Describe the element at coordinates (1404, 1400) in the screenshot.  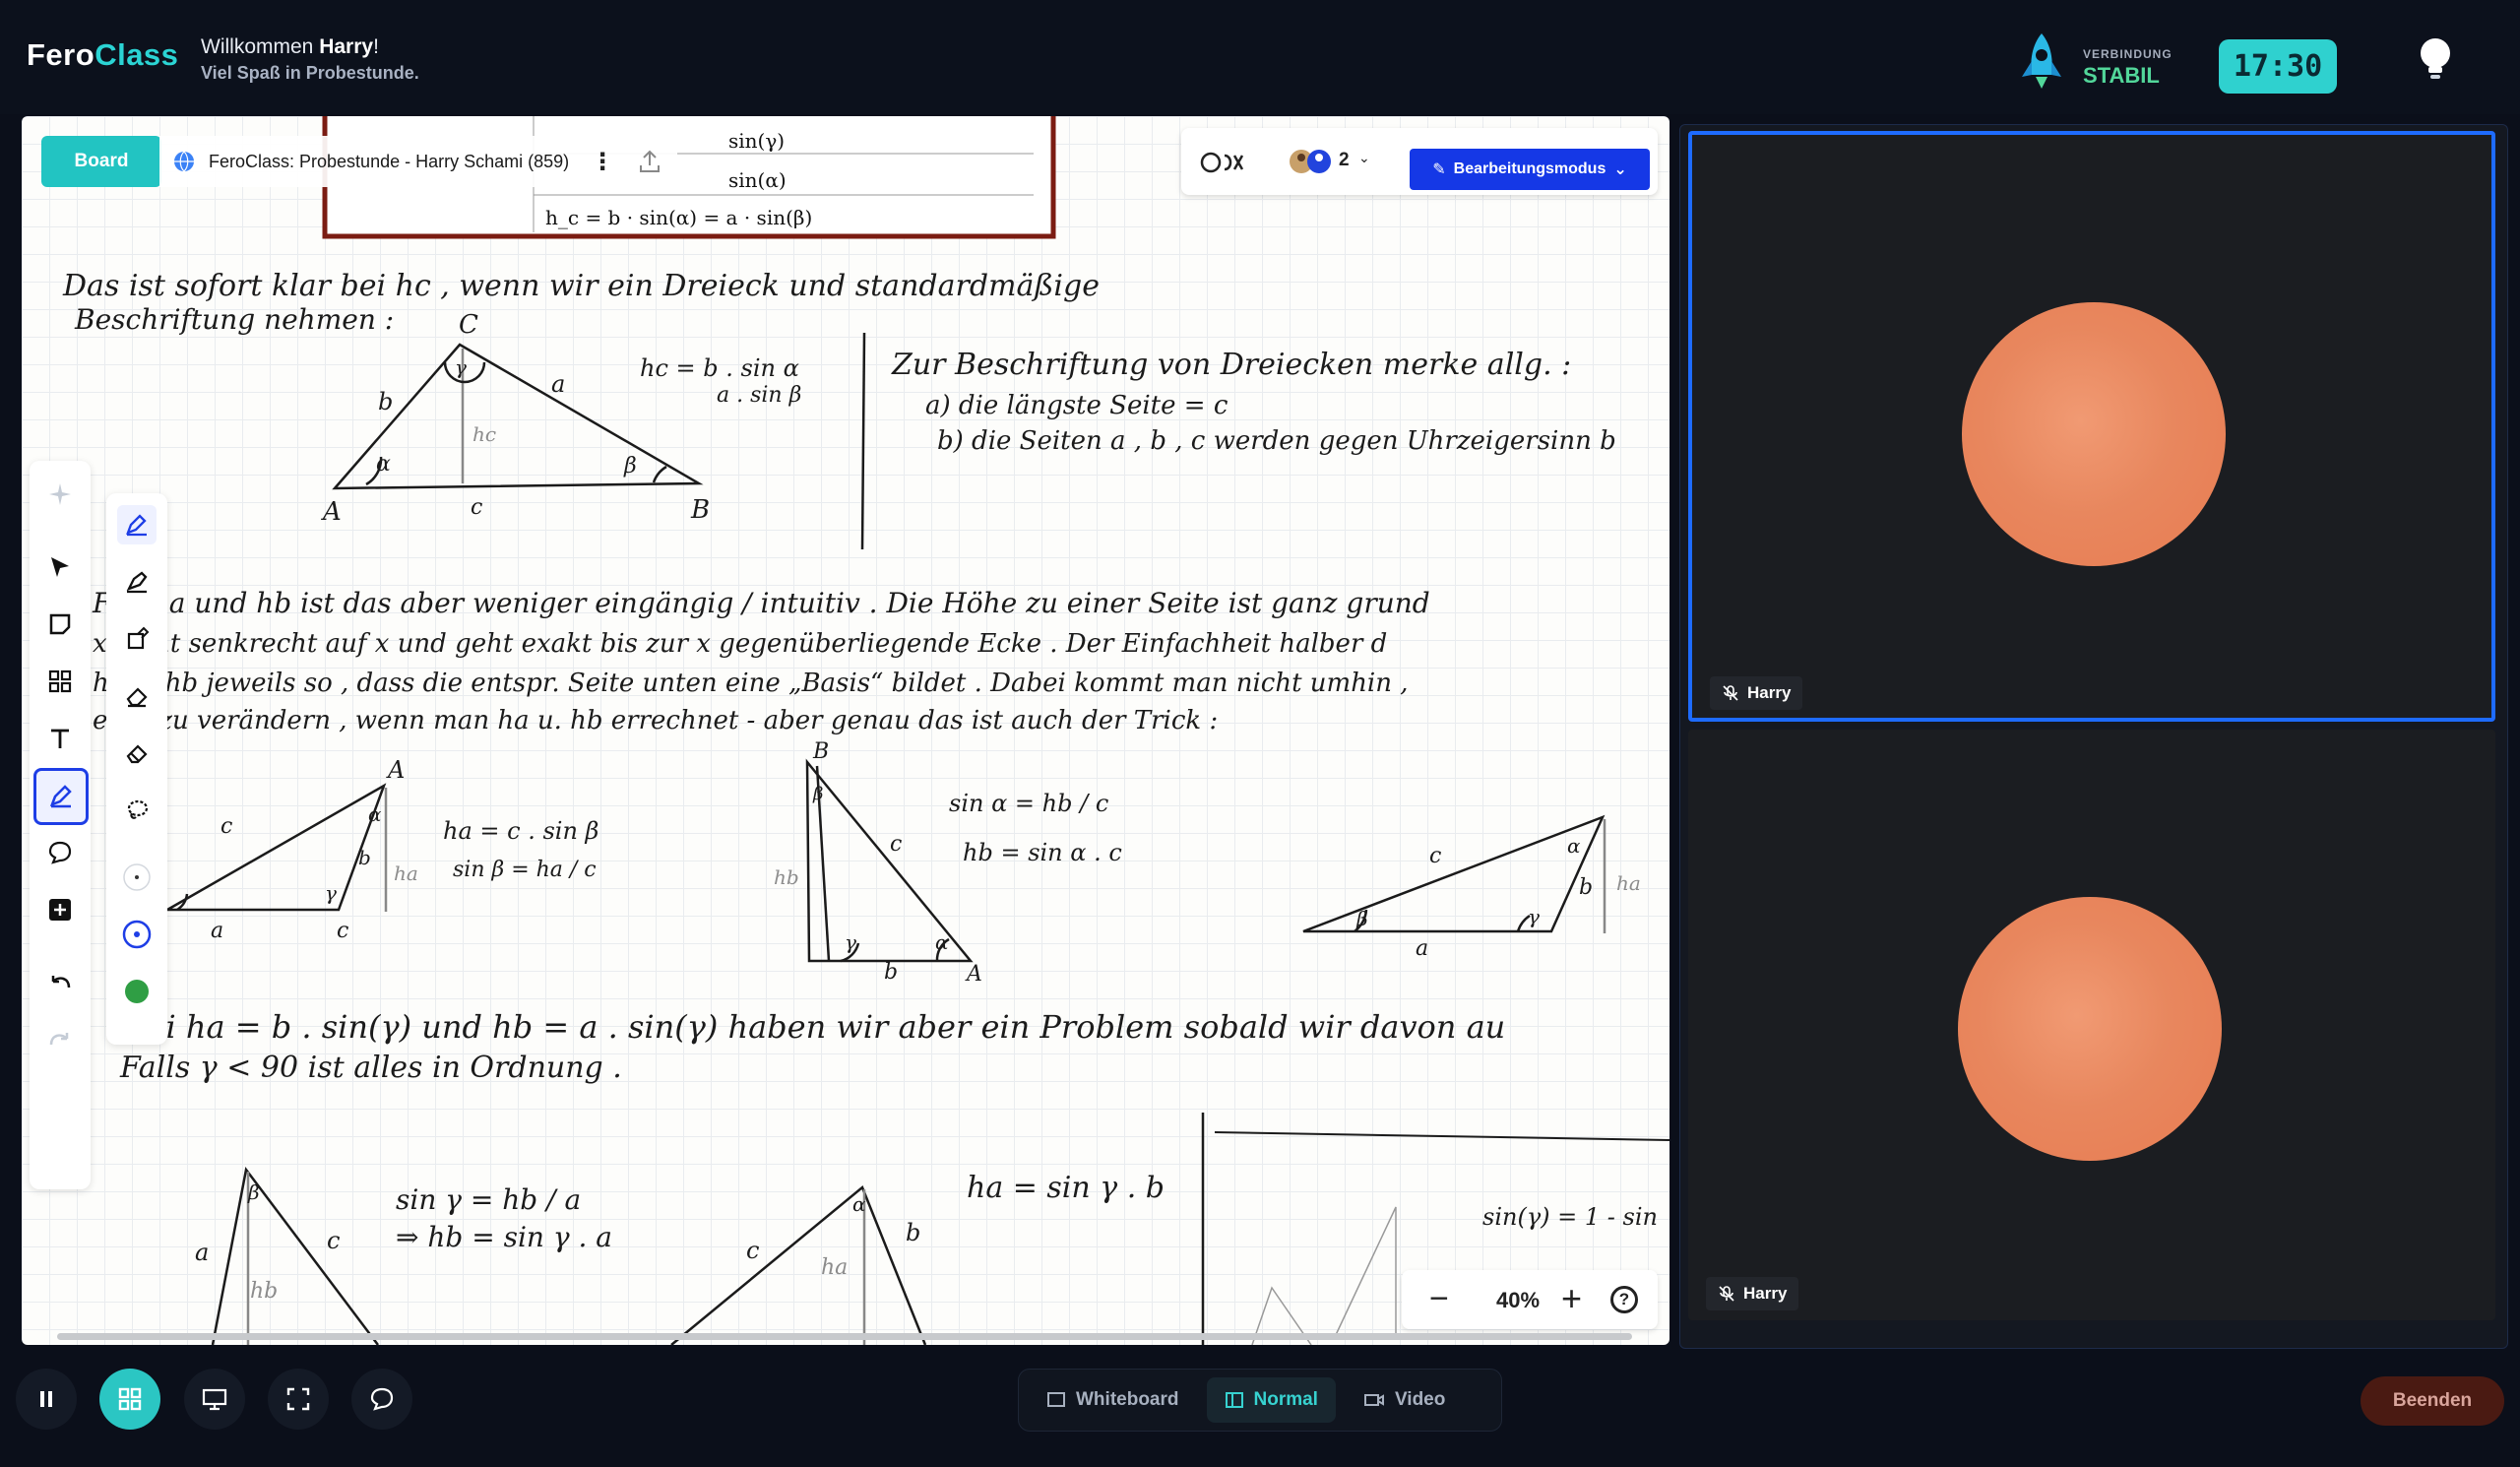
I see `mode-video: Video` at that location.